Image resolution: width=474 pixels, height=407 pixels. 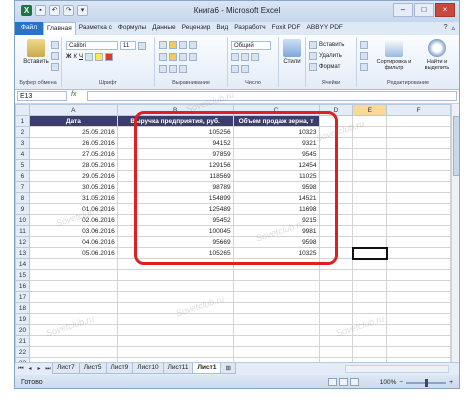 What do you see at coordinates (388, 382) in the screenshot?
I see `zoom-level: 100%` at bounding box center [388, 382].